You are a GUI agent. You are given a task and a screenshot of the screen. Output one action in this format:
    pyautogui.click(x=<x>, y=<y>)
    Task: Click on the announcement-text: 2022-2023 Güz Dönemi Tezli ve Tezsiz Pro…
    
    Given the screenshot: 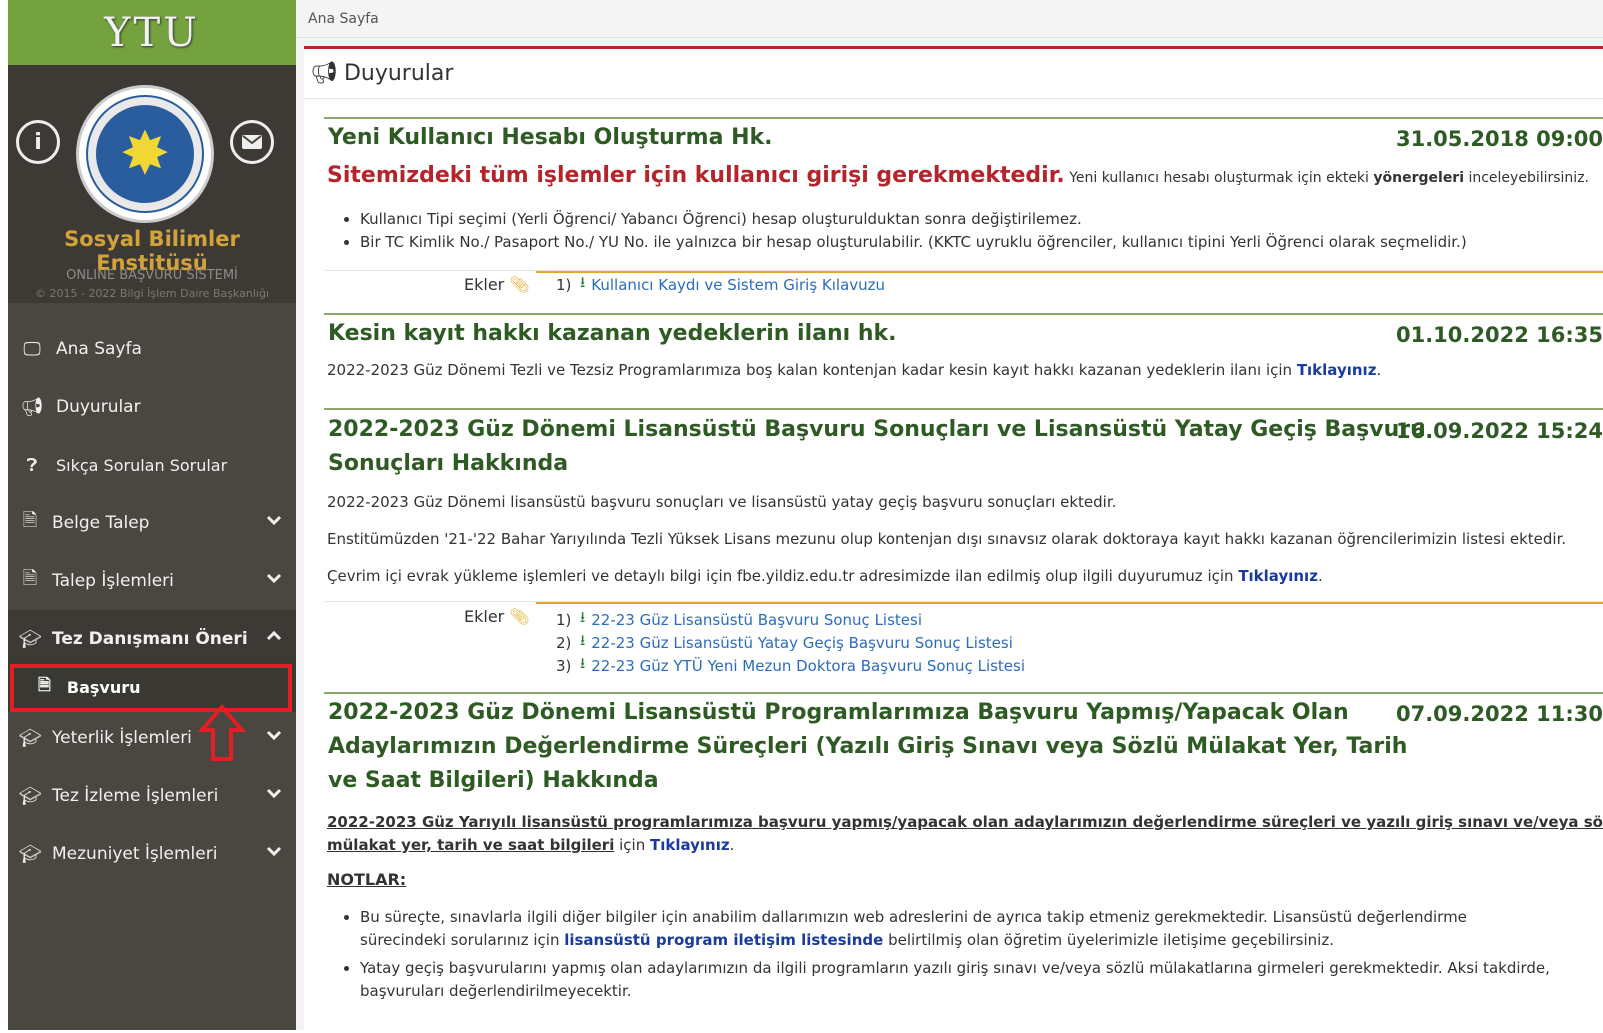 What is the action you would take?
    pyautogui.click(x=854, y=370)
    